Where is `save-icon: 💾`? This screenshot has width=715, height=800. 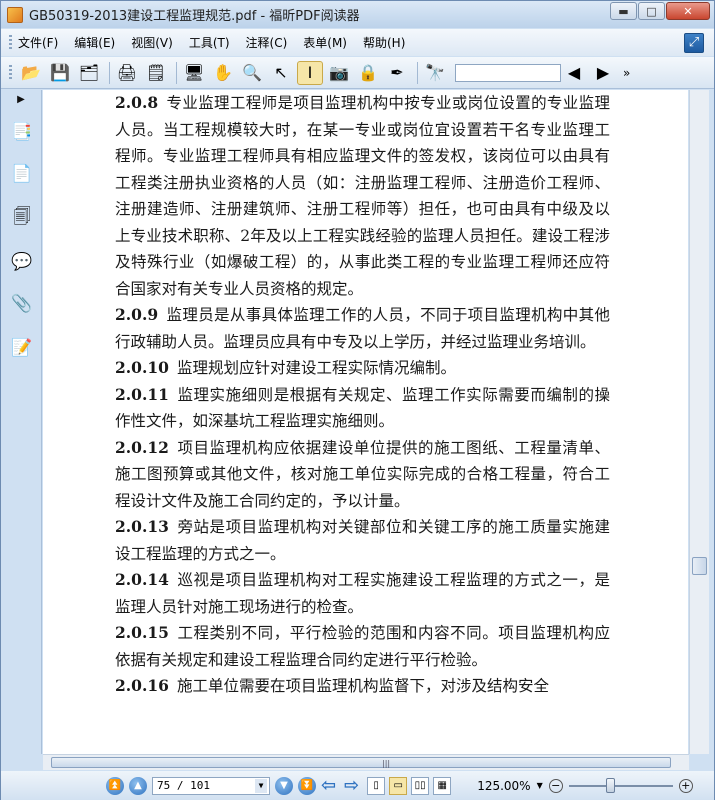
save-icon: 💾 is located at coordinates (60, 73).